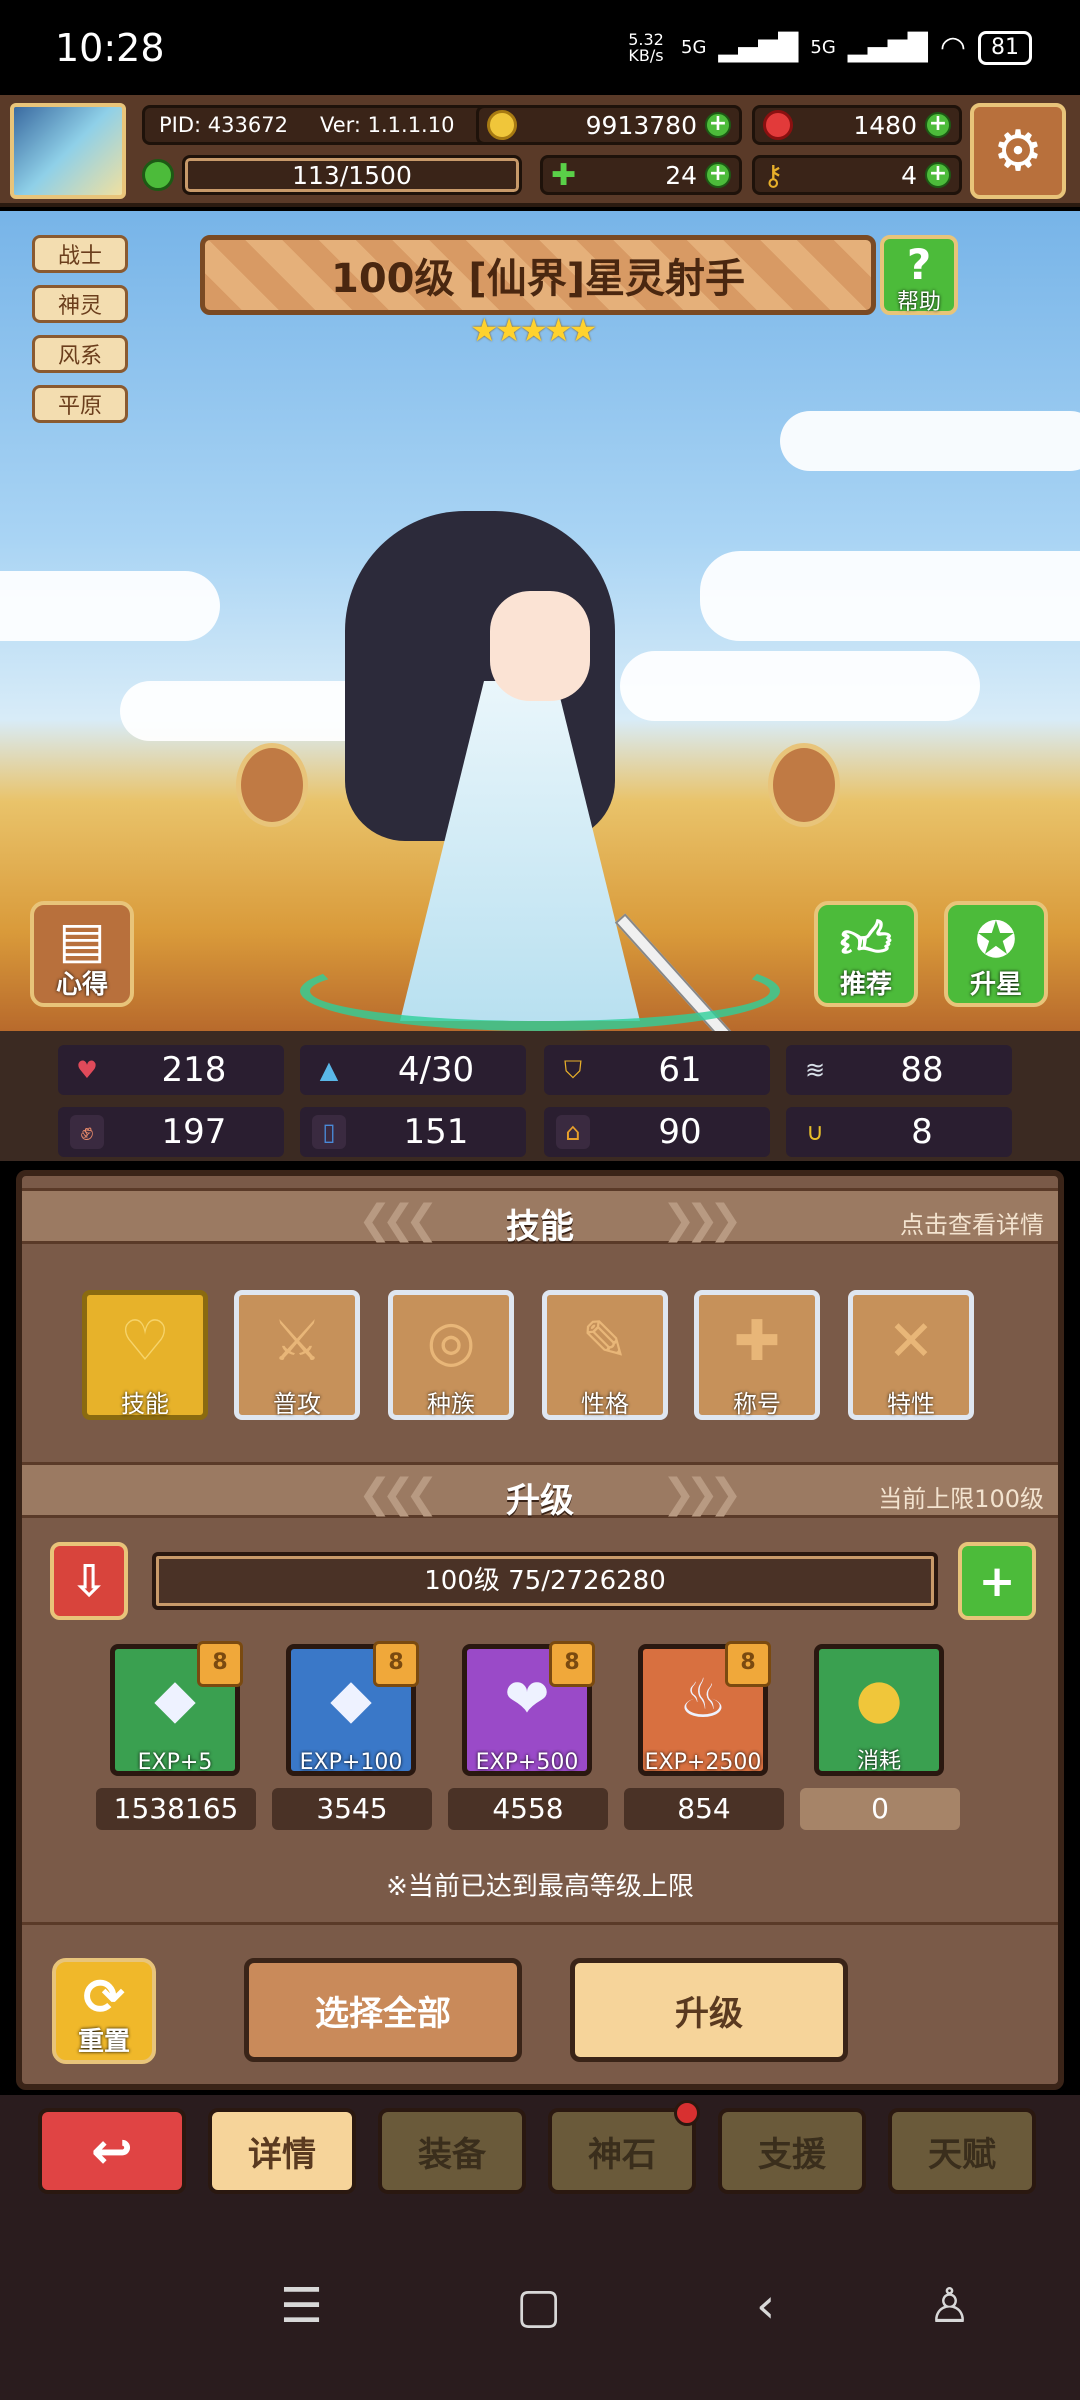 The width and height of the screenshot is (1080, 2400). Describe the element at coordinates (176, 1708) in the screenshot. I see `exp-item-0: ◆ EXP+5 8` at that location.